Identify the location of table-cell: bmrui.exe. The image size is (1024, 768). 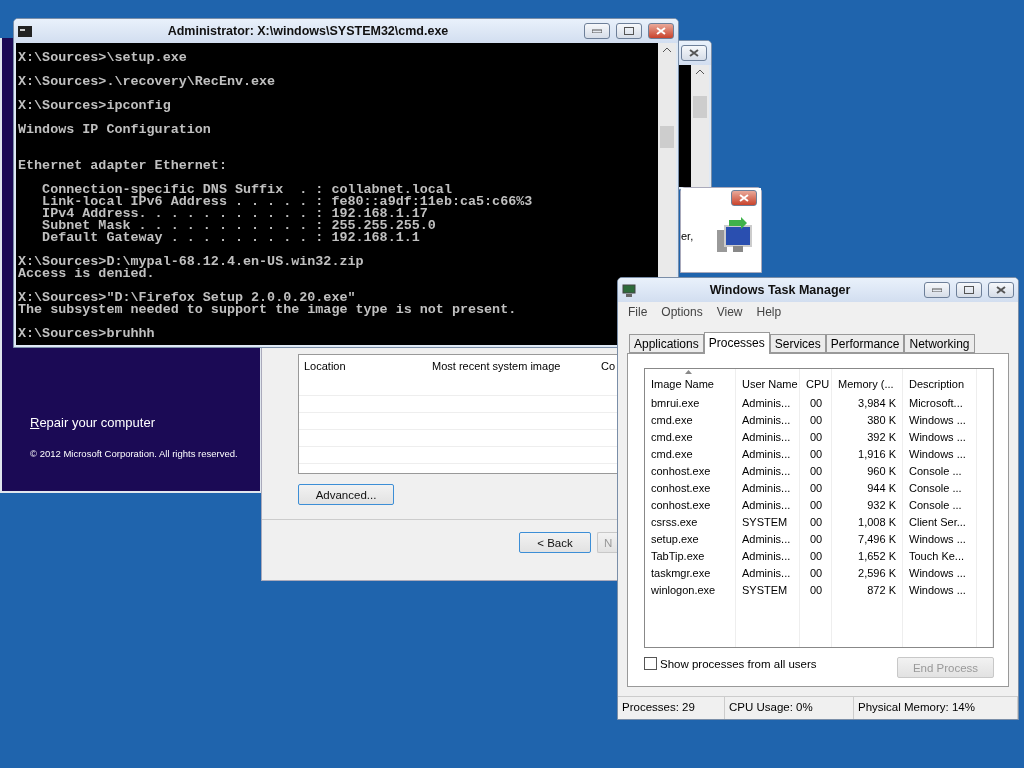
(690, 403).